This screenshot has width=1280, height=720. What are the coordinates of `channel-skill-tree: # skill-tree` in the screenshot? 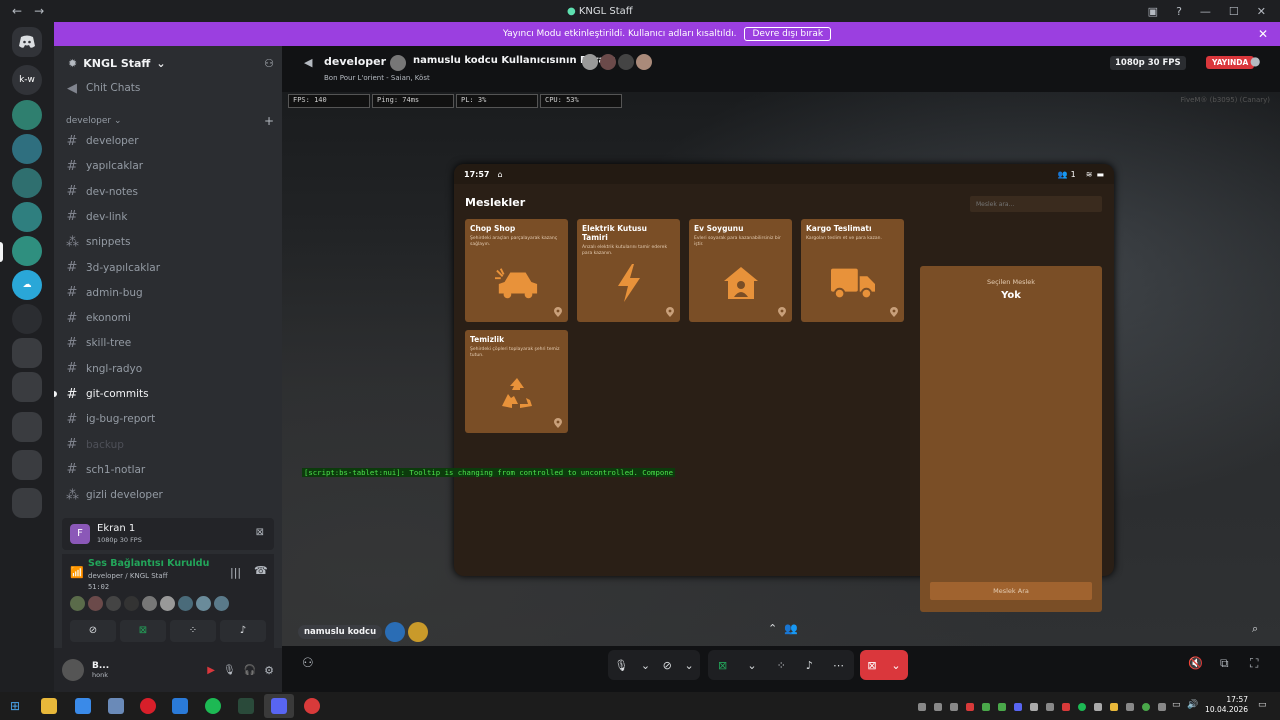 It's located at (170, 343).